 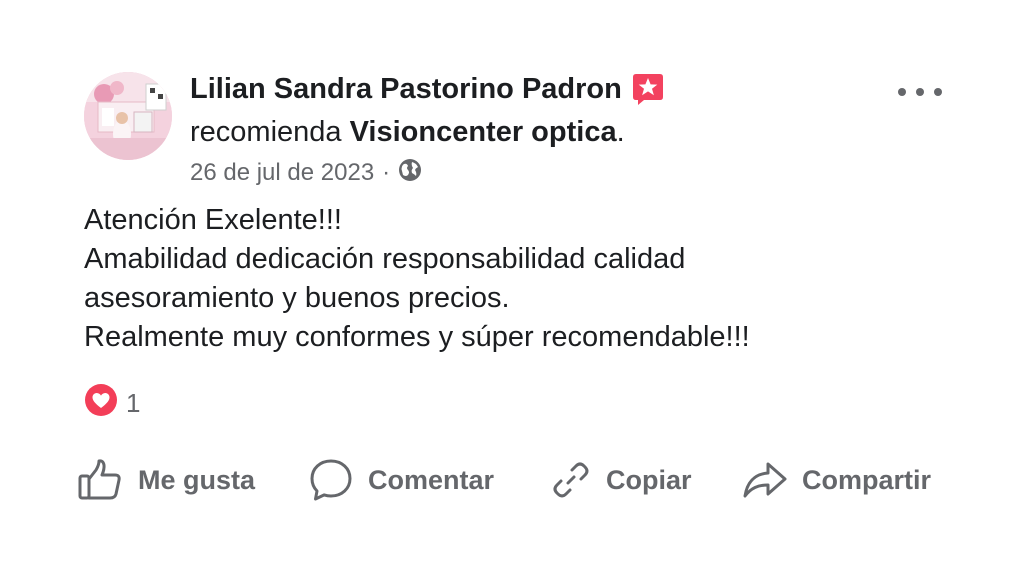 I want to click on author-line: Lilian Sandra Pastorino Padron, so click(x=428, y=89).